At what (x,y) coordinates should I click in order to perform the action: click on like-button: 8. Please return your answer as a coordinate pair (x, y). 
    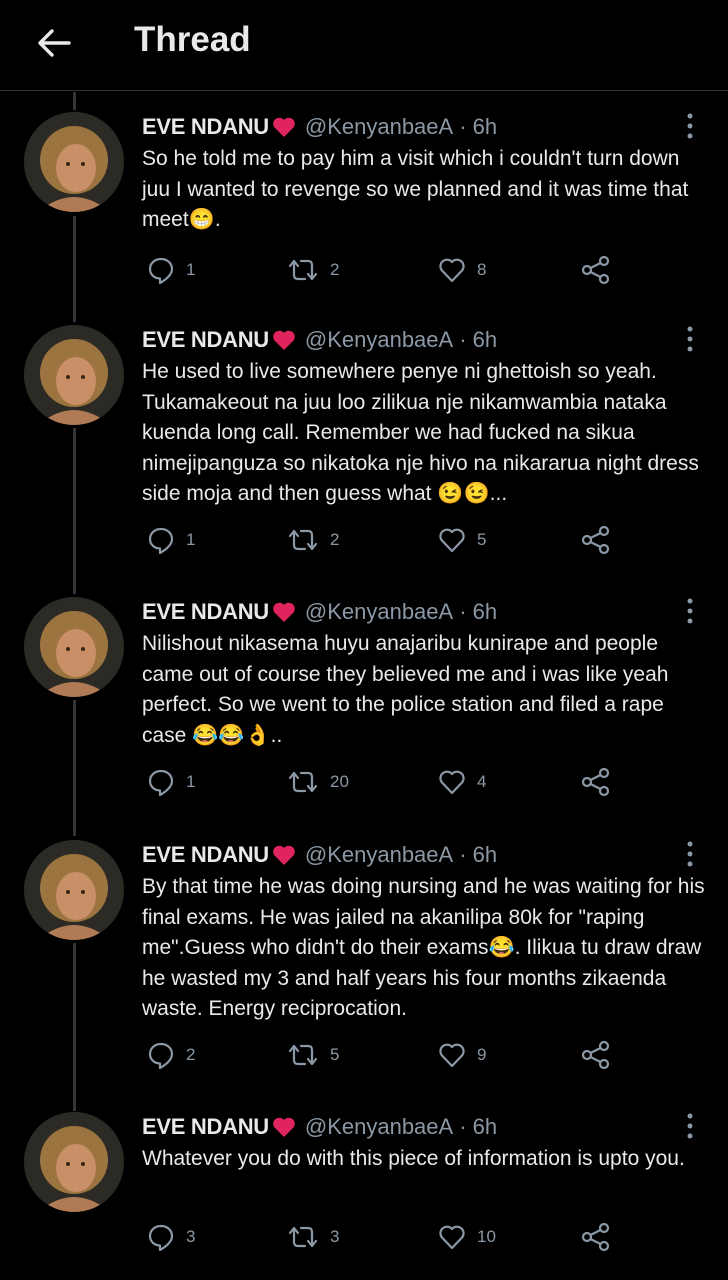
    Looking at the image, I should click on (461, 270).